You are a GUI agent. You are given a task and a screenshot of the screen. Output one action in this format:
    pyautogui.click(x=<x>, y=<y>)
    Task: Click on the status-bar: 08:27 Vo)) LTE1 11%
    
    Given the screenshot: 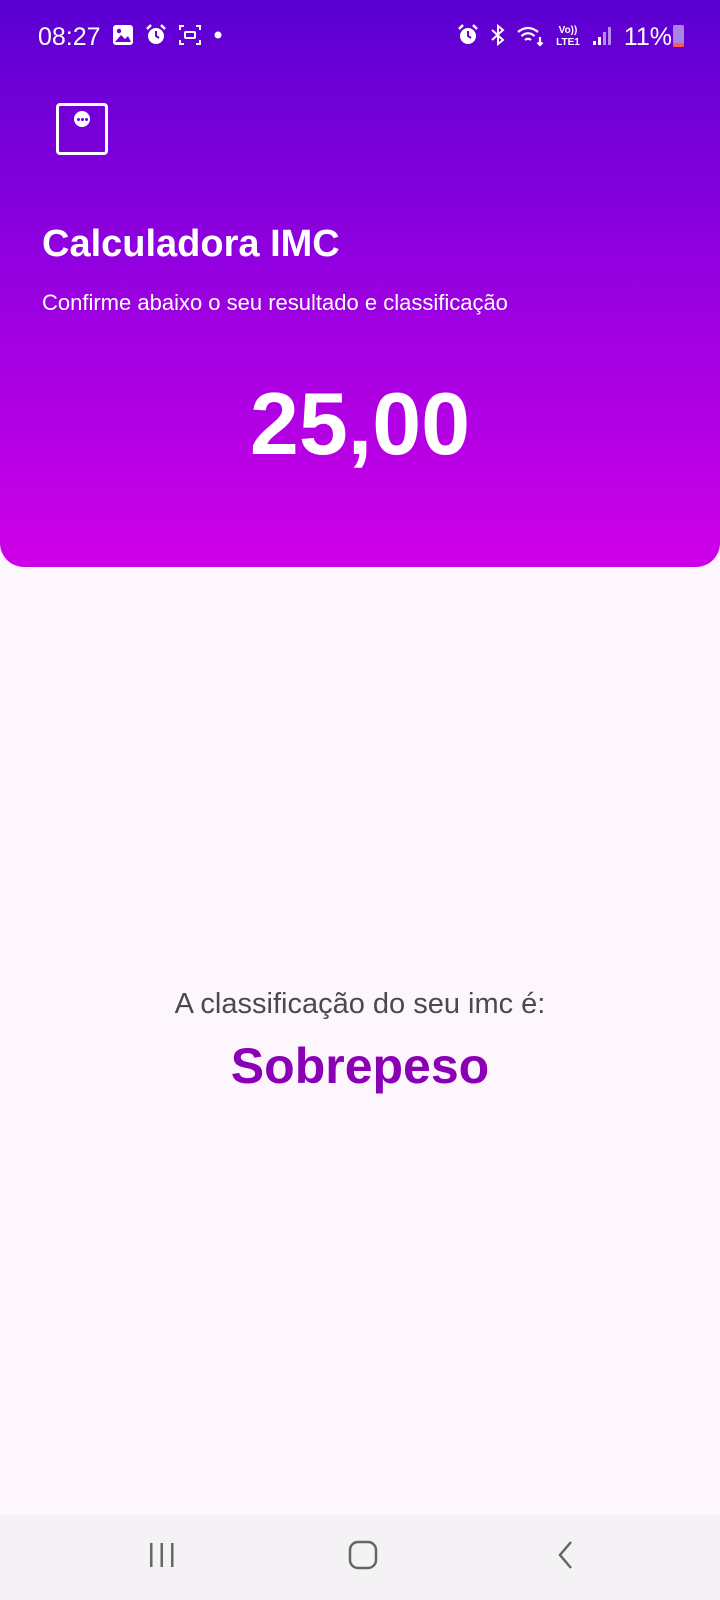 What is the action you would take?
    pyautogui.click(x=360, y=38)
    